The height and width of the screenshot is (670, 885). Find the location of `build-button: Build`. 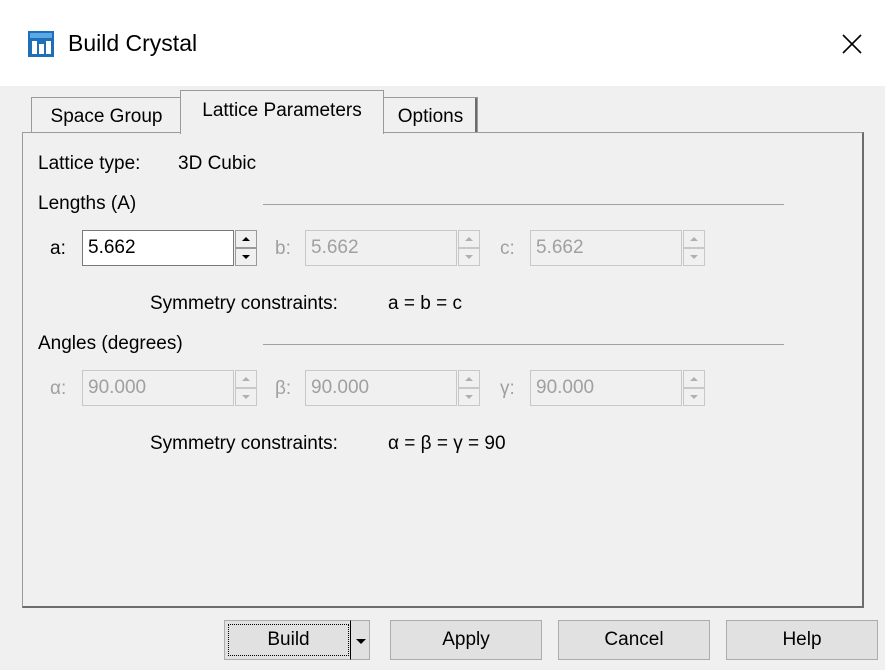

build-button: Build is located at coordinates (288, 640).